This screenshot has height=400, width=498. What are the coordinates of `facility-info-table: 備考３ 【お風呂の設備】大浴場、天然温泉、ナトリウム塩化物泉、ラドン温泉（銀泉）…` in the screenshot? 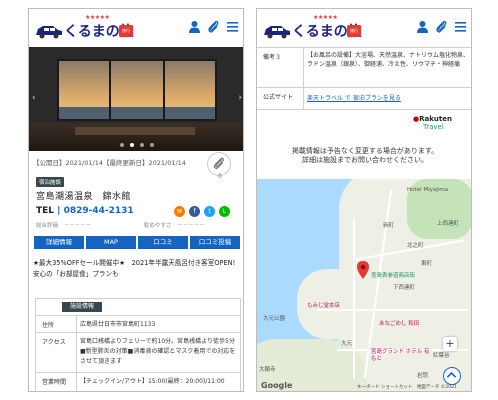 It's located at (364, 78).